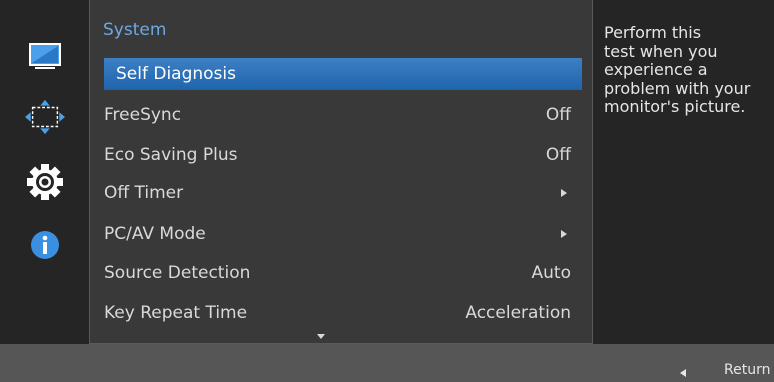 This screenshot has height=382, width=774. What do you see at coordinates (343, 74) in the screenshot?
I see `menu-item-self-diagnosis: Self Diagnosis` at bounding box center [343, 74].